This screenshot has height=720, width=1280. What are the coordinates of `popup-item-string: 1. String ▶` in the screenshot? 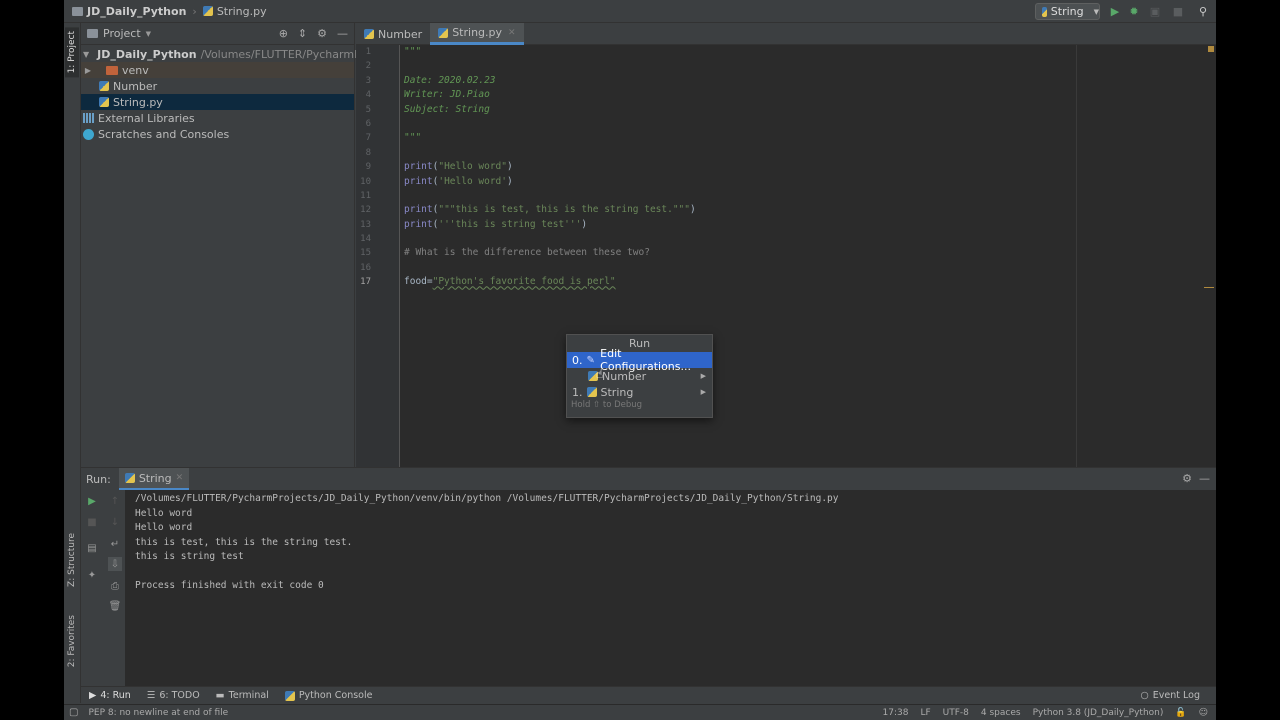 It's located at (639, 392).